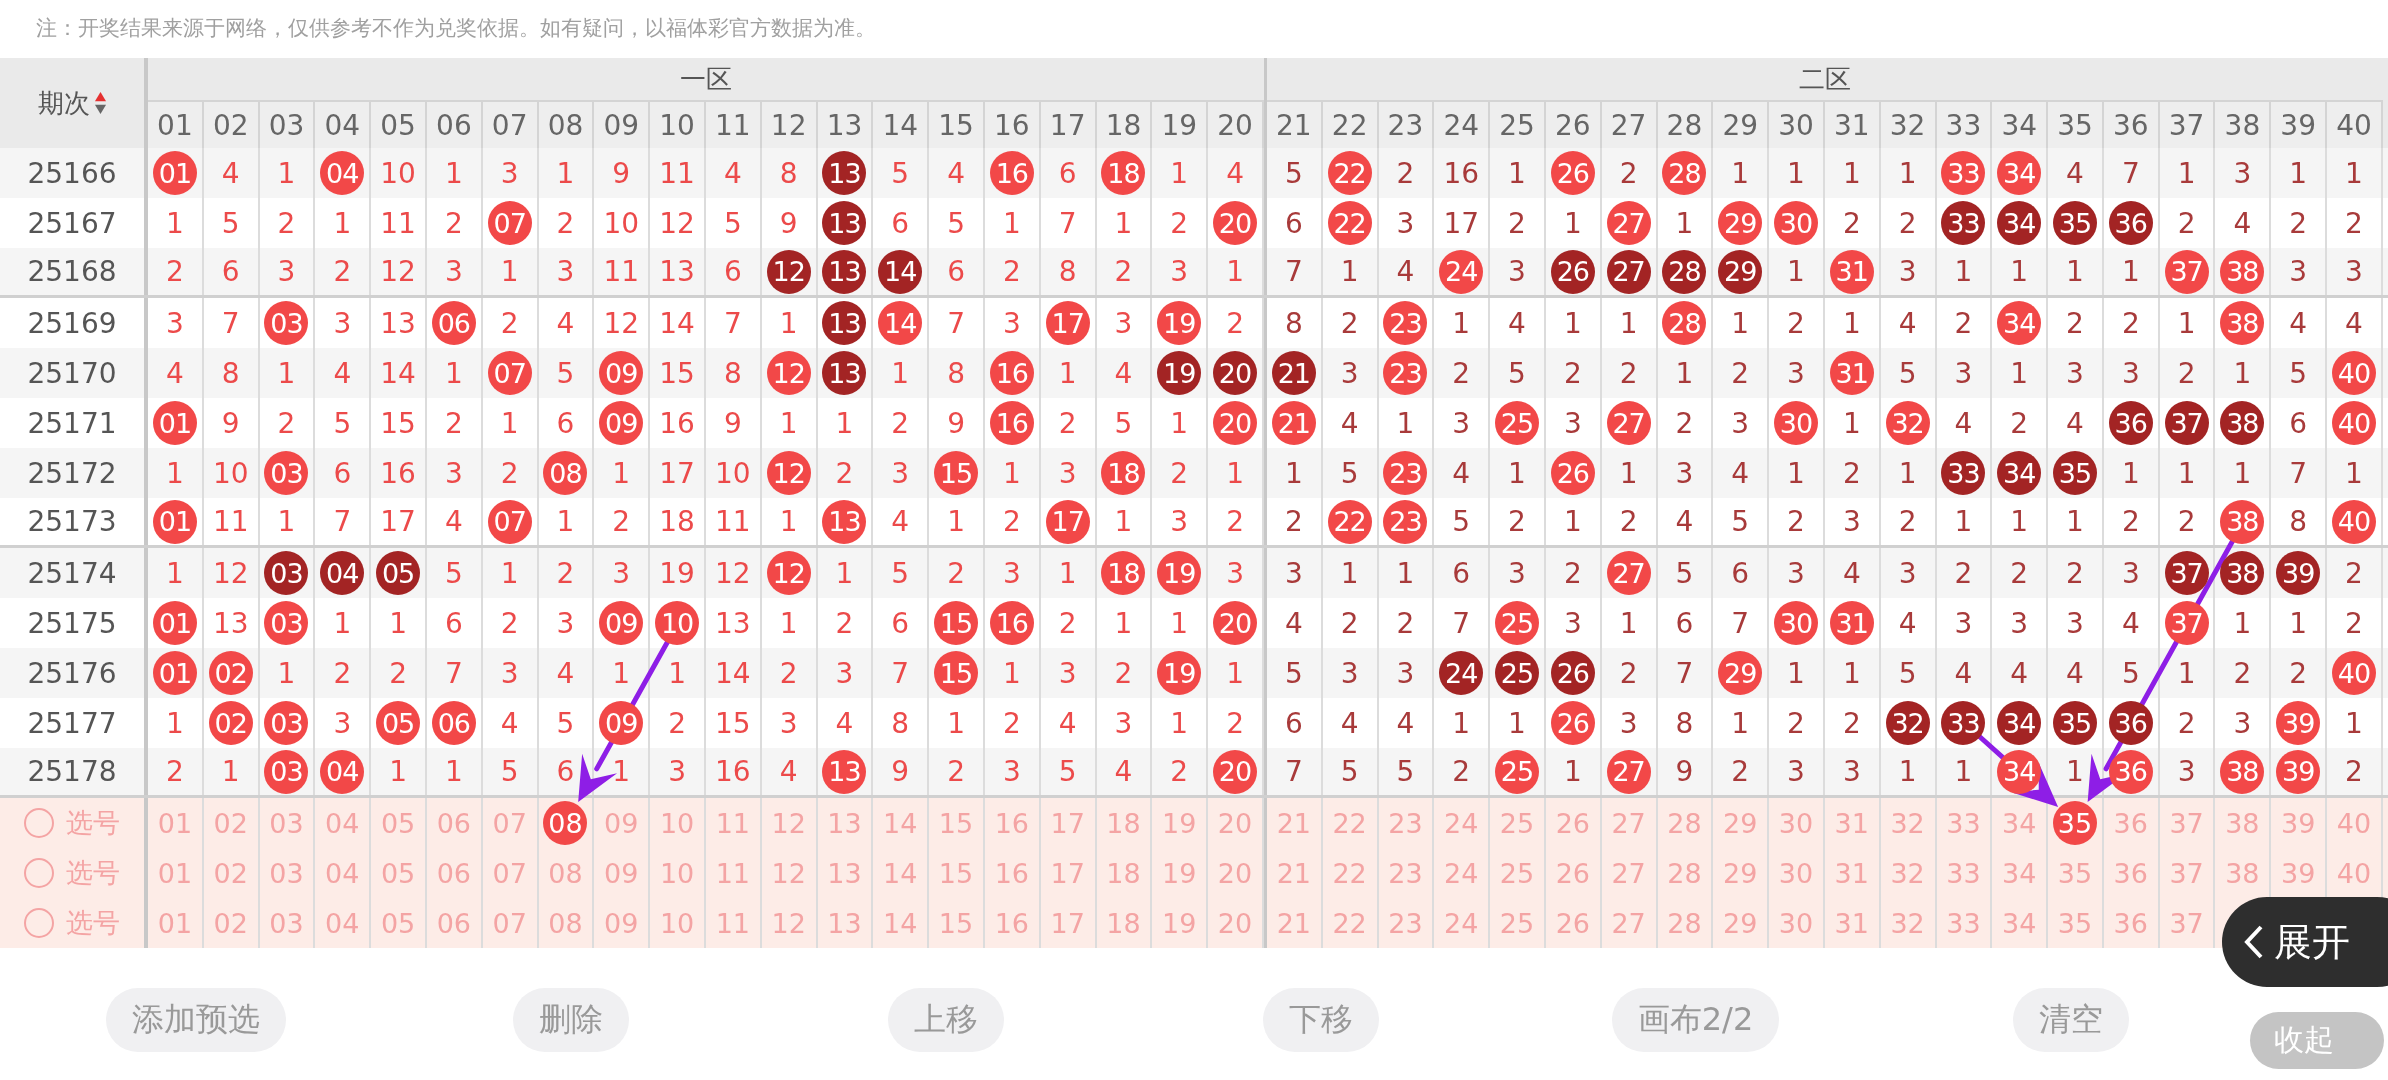 Image resolution: width=2388 pixels, height=1080 pixels. Describe the element at coordinates (1963, 923) in the screenshot. I see `pick-number: 33` at that location.